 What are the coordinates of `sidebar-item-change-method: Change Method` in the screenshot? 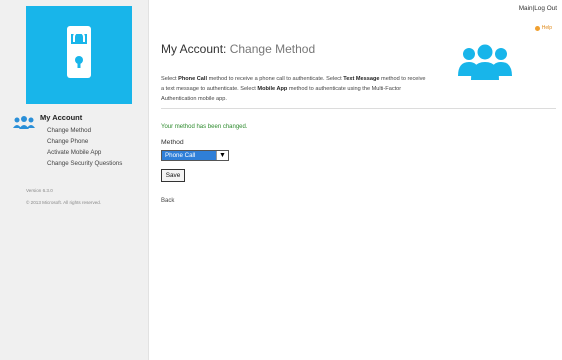 It's located at (84, 130).